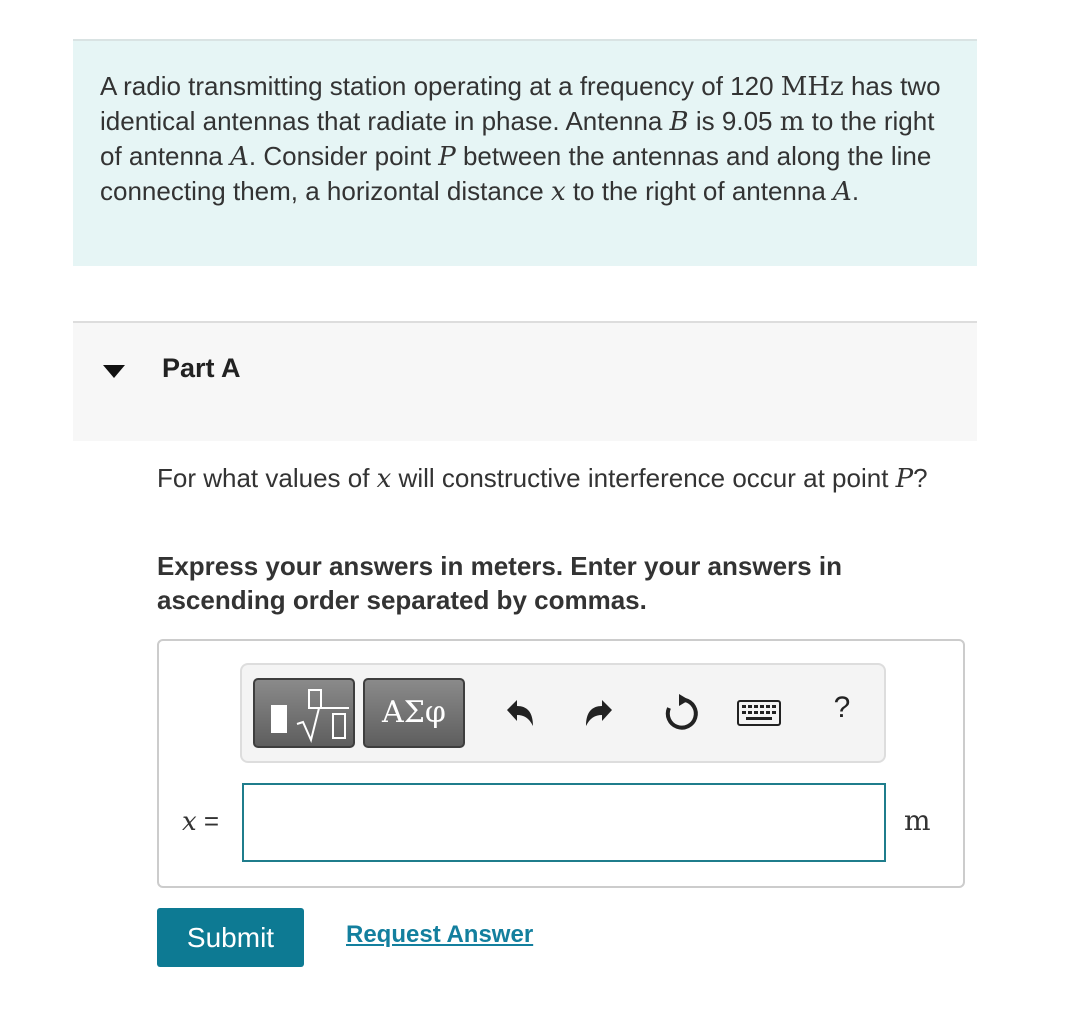  Describe the element at coordinates (384, 479) in the screenshot. I see `question-x-symbol: x` at that location.